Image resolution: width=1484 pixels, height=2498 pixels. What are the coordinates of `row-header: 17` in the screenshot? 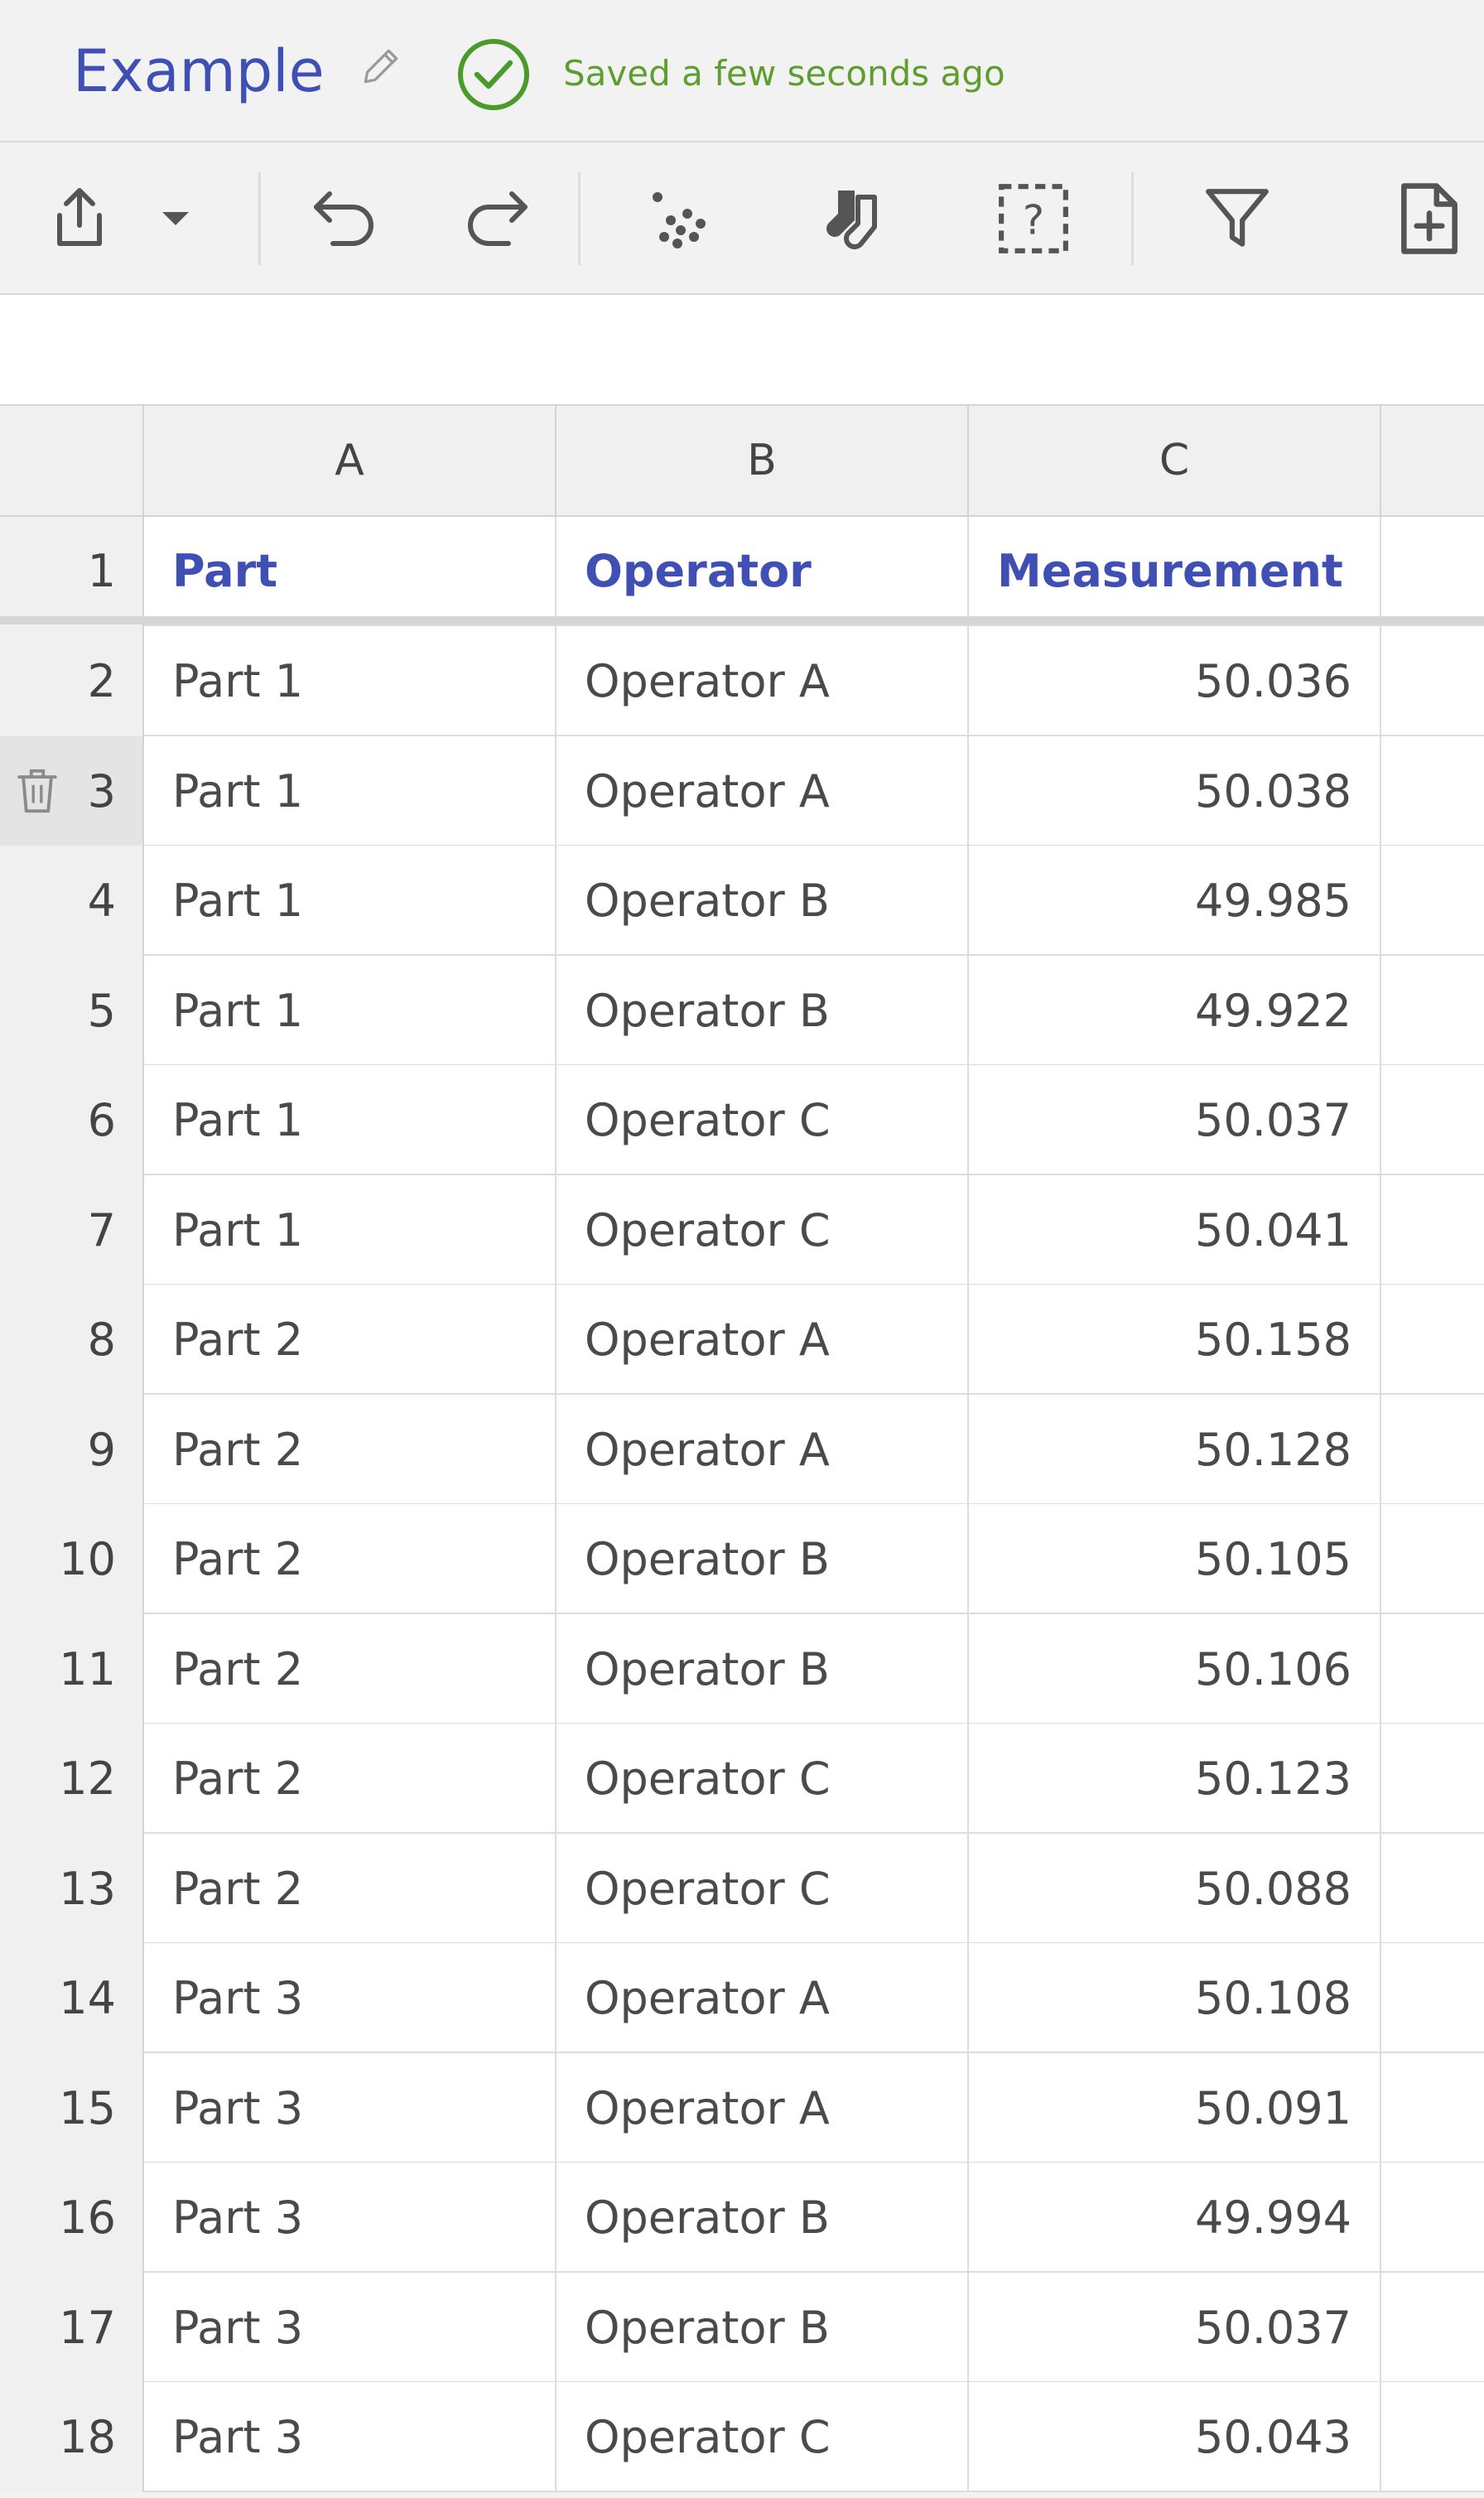 It's located at (72, 2328).